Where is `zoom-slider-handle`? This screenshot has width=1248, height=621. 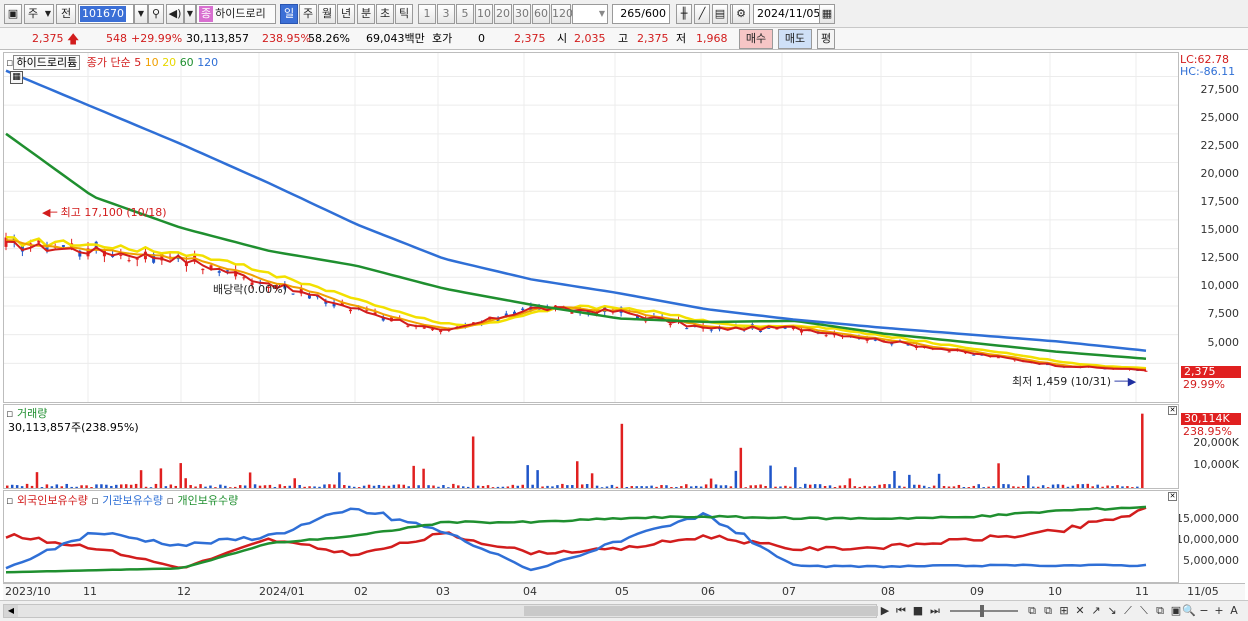
zoom-slider-handle is located at coordinates (982, 611).